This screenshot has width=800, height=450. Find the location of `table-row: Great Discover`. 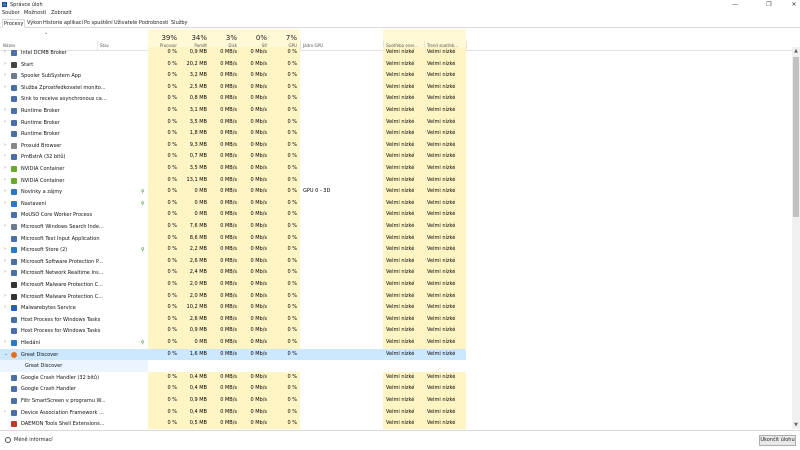

table-row: Great Discover is located at coordinates (400, 366).